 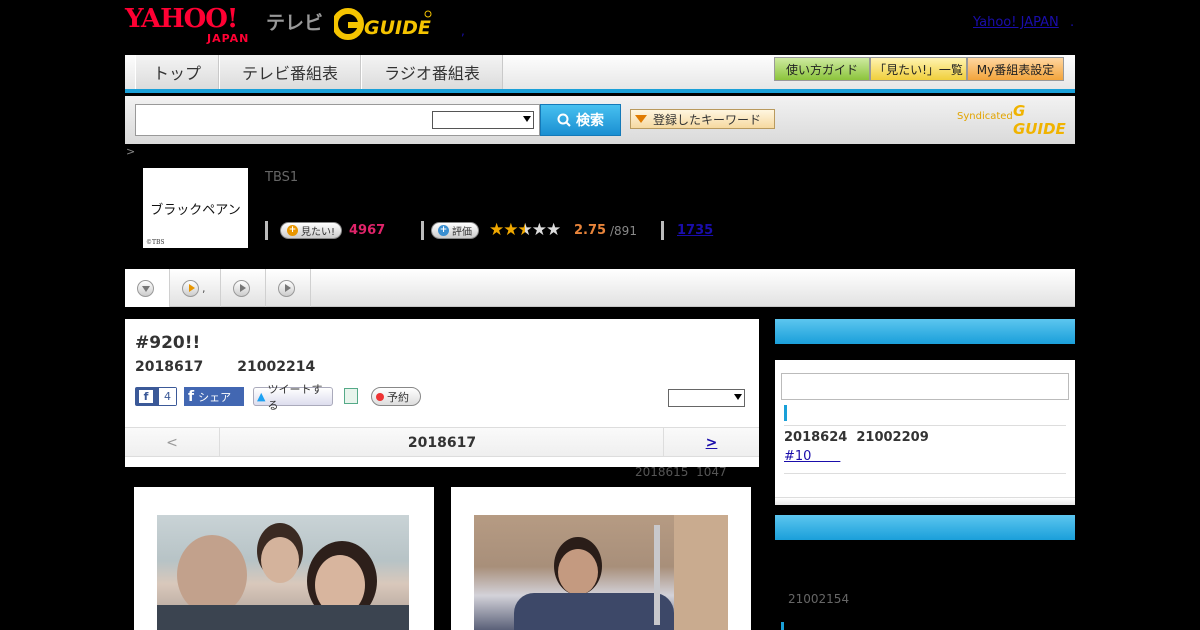 I want to click on nav-tab-tv-listings: テレビ番組表, so click(x=290, y=72).